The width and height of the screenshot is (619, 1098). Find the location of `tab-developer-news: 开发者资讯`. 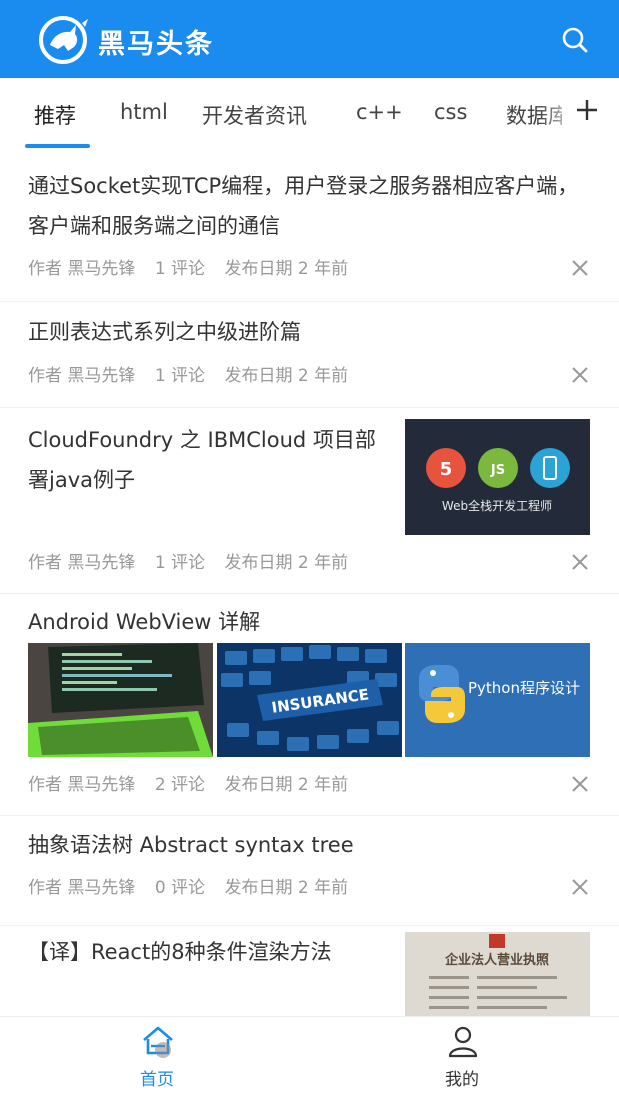

tab-developer-news: 开发者资讯 is located at coordinates (254, 115).